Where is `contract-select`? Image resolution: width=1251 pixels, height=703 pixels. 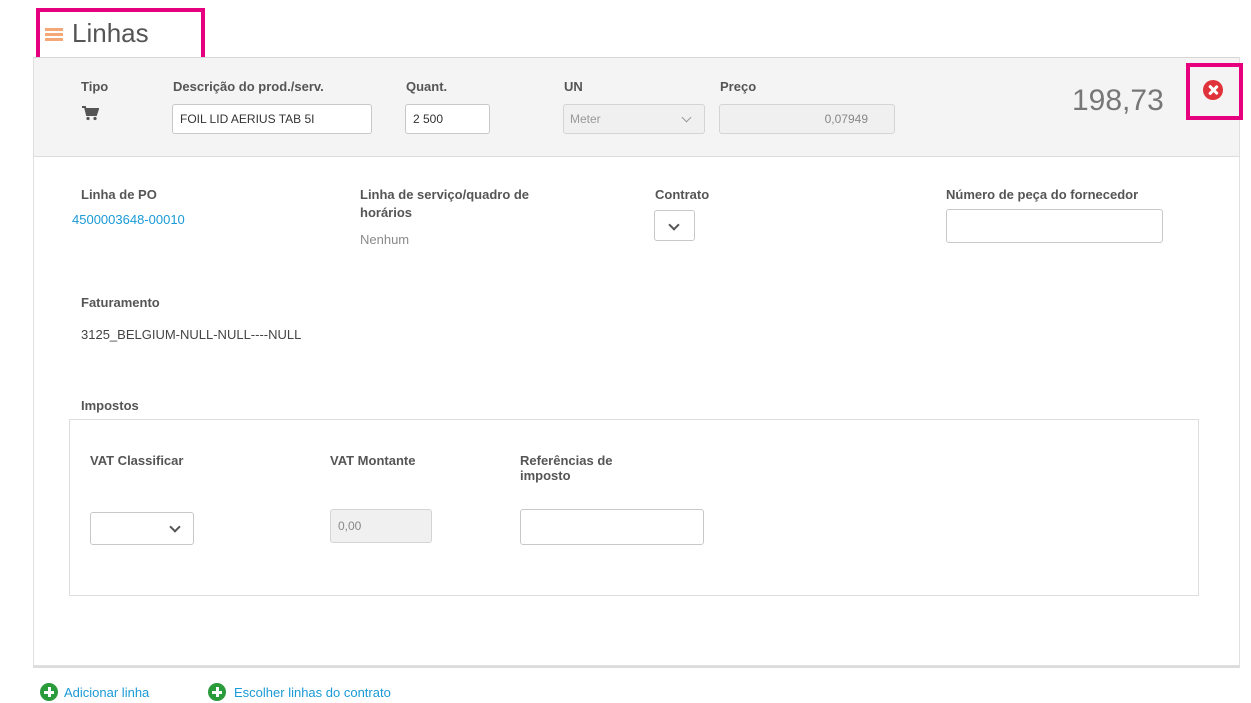
contract-select is located at coordinates (674, 225).